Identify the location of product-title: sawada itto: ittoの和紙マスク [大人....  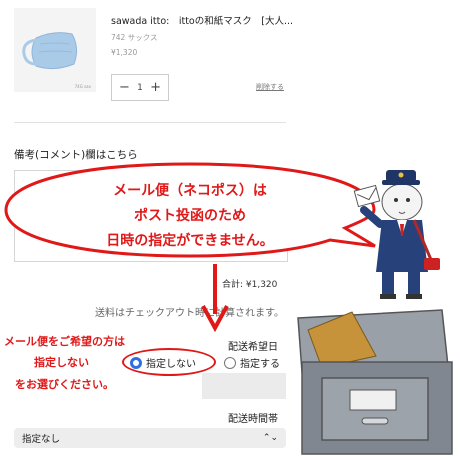
(202, 20).